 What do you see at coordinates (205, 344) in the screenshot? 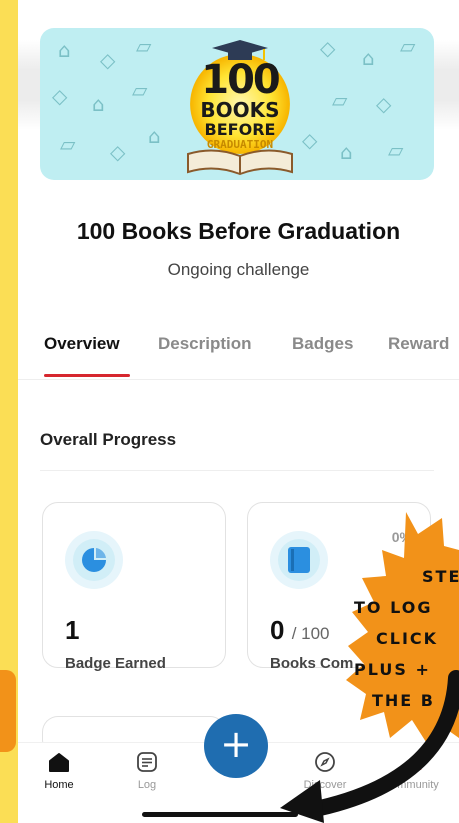
I see `tab-description: Description` at bounding box center [205, 344].